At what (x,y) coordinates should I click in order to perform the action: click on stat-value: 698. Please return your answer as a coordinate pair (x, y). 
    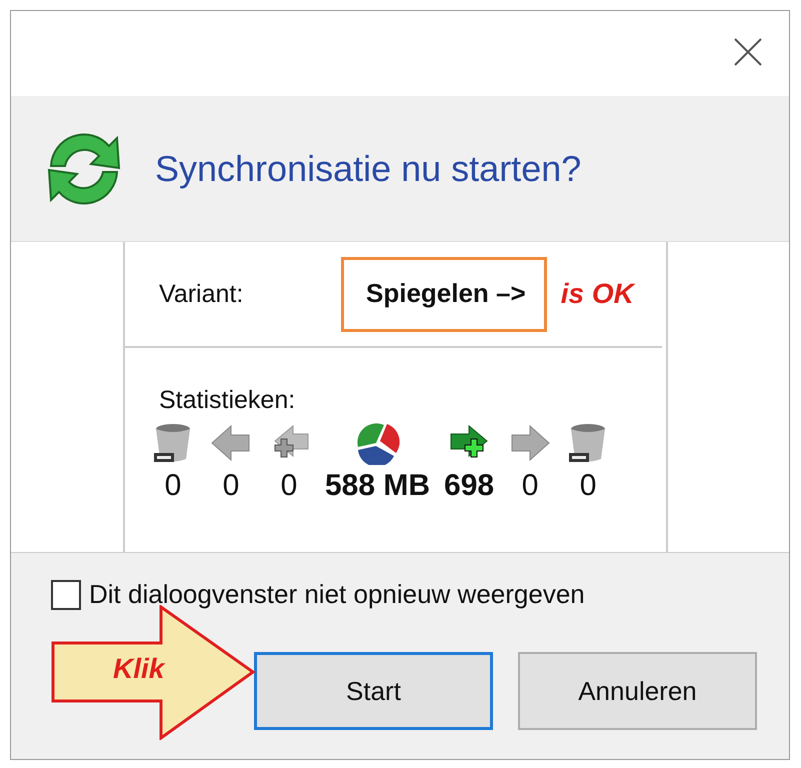
    Looking at the image, I should click on (469, 486).